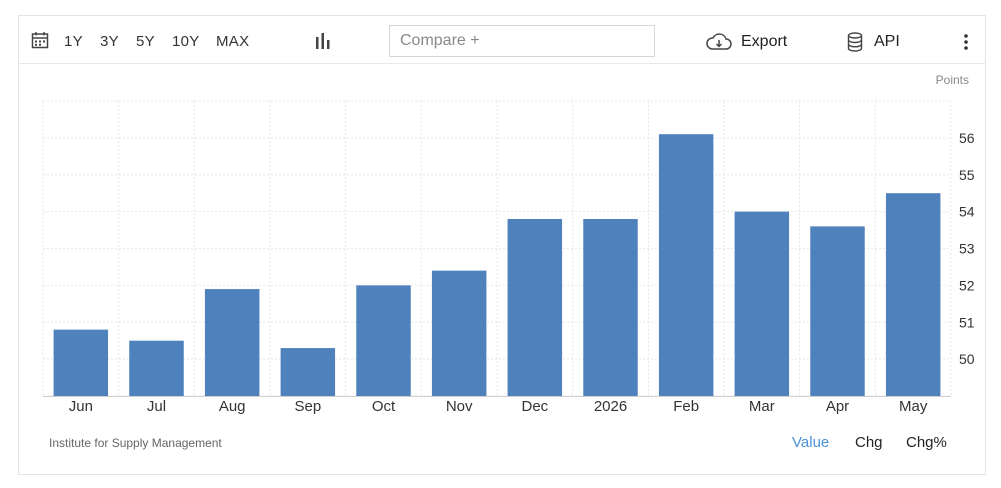  Describe the element at coordinates (307, 406) in the screenshot. I see `x-tick-label: Sep` at that location.